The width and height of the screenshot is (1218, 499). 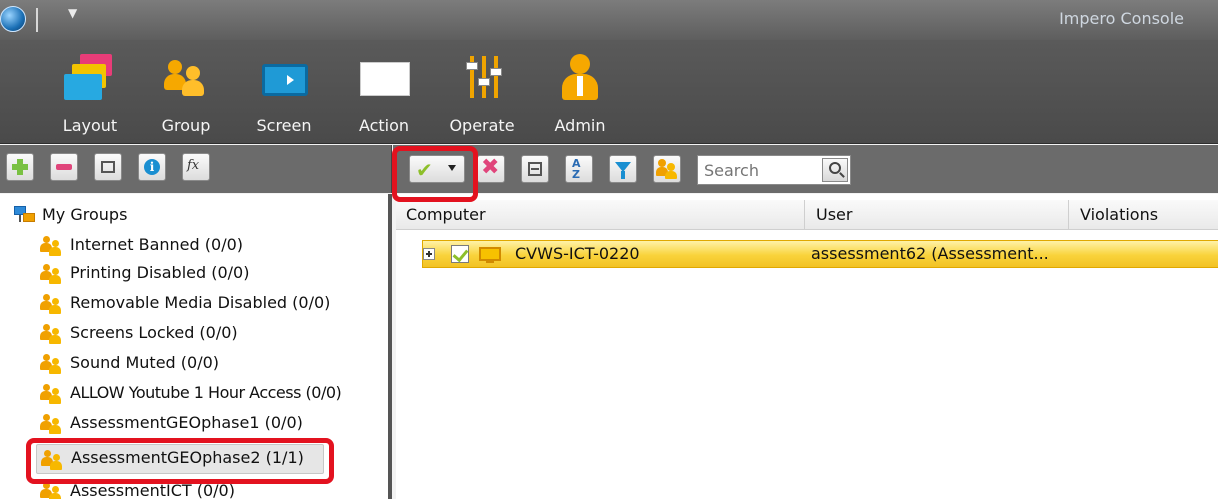 I want to click on search-button, so click(x=835, y=170).